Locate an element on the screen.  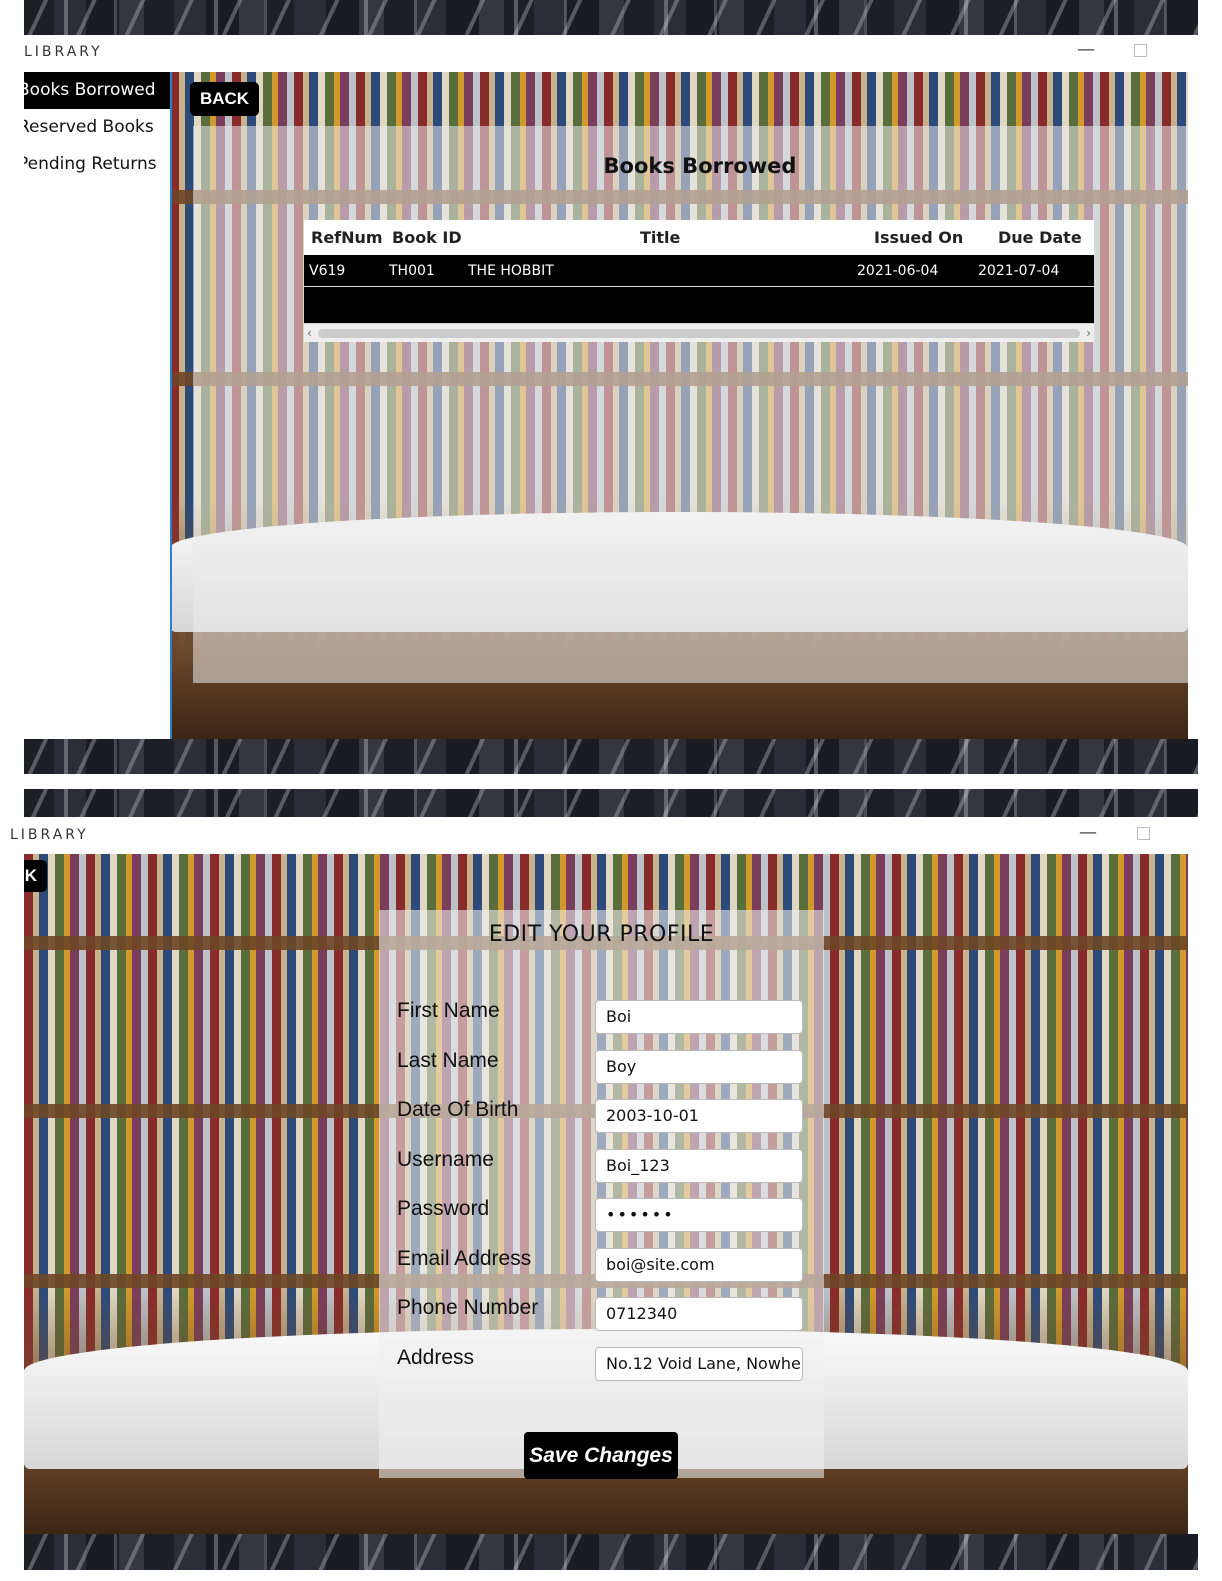
horizontal-scrollbar: ‹ › is located at coordinates (699, 332).